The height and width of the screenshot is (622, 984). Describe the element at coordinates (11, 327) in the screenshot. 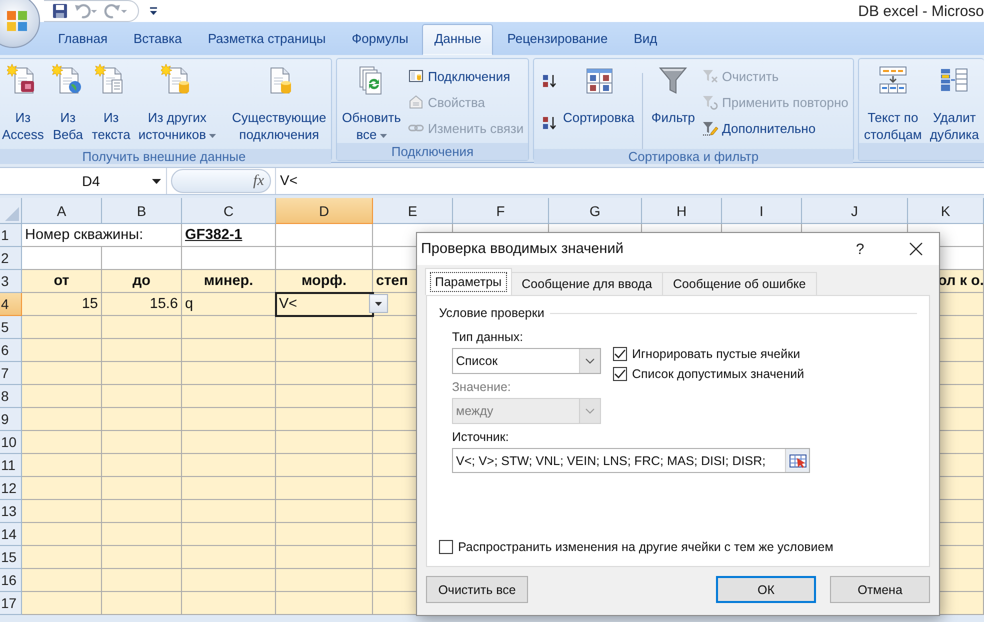

I see `row-header: 5` at that location.